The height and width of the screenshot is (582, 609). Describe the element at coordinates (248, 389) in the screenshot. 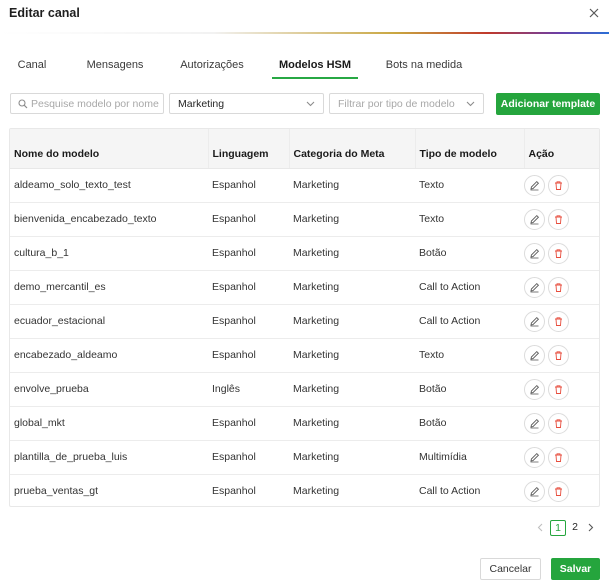

I see `cell-language: Inglês` at that location.